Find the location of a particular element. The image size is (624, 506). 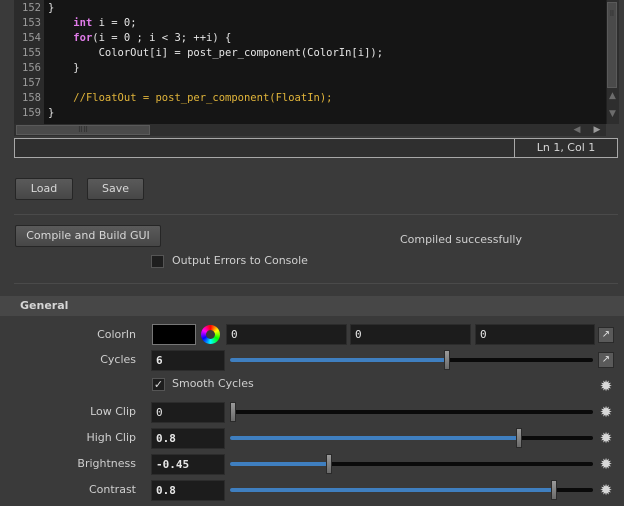

brightness-field: -0.45 is located at coordinates (188, 464).